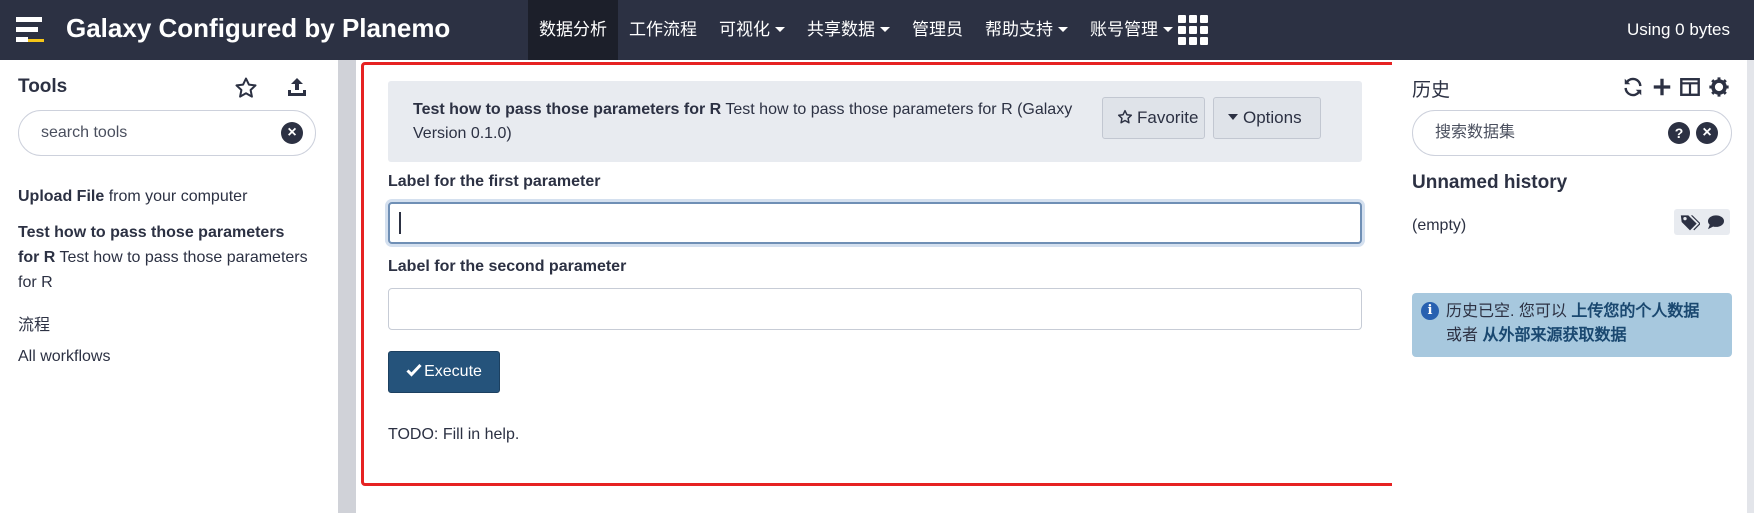 The width and height of the screenshot is (1754, 513). What do you see at coordinates (1716, 222) in the screenshot?
I see `comment-icon` at bounding box center [1716, 222].